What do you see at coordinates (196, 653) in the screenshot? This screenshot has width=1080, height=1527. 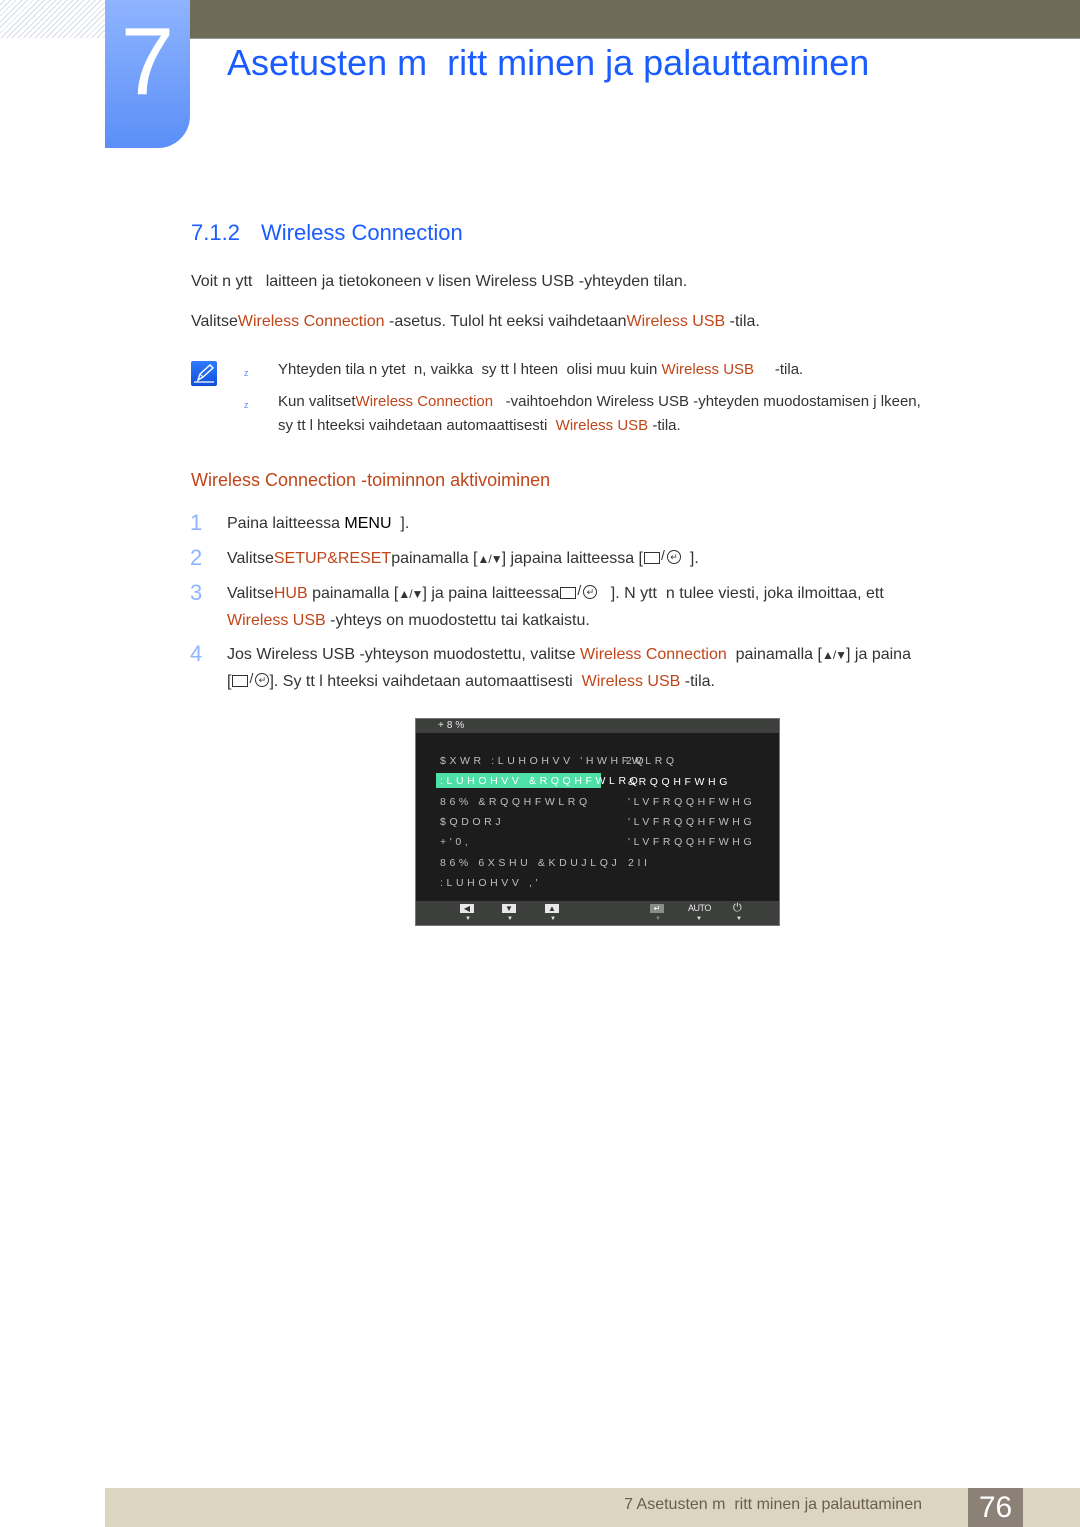 I see `step-number: 4` at bounding box center [196, 653].